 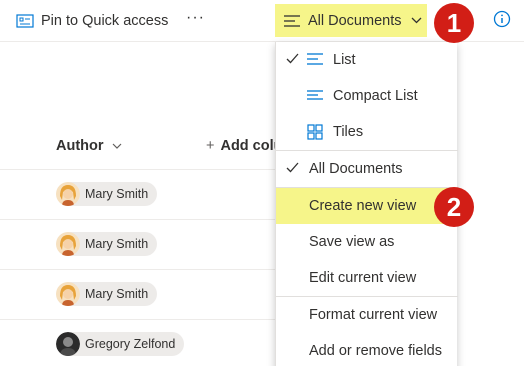 What do you see at coordinates (315, 95) in the screenshot?
I see `compact-list-icon` at bounding box center [315, 95].